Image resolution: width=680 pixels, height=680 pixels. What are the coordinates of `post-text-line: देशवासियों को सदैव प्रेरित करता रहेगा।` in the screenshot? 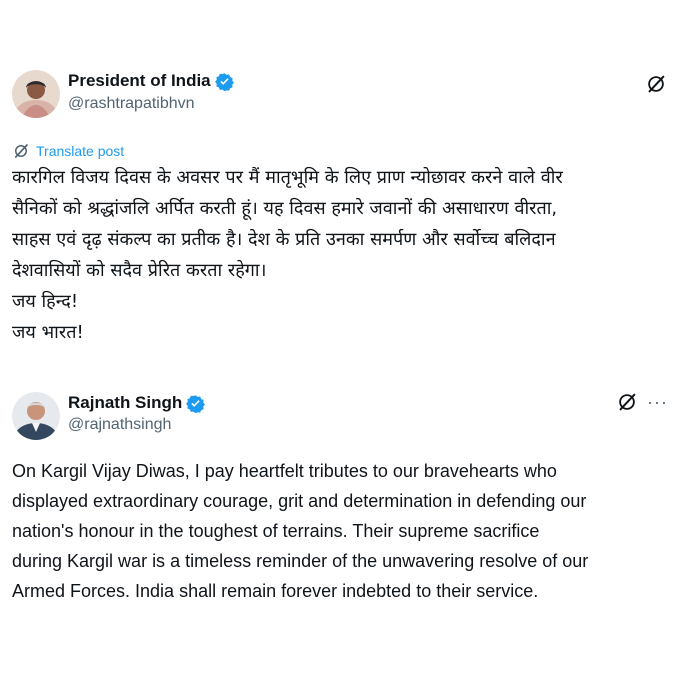 It's located at (139, 270).